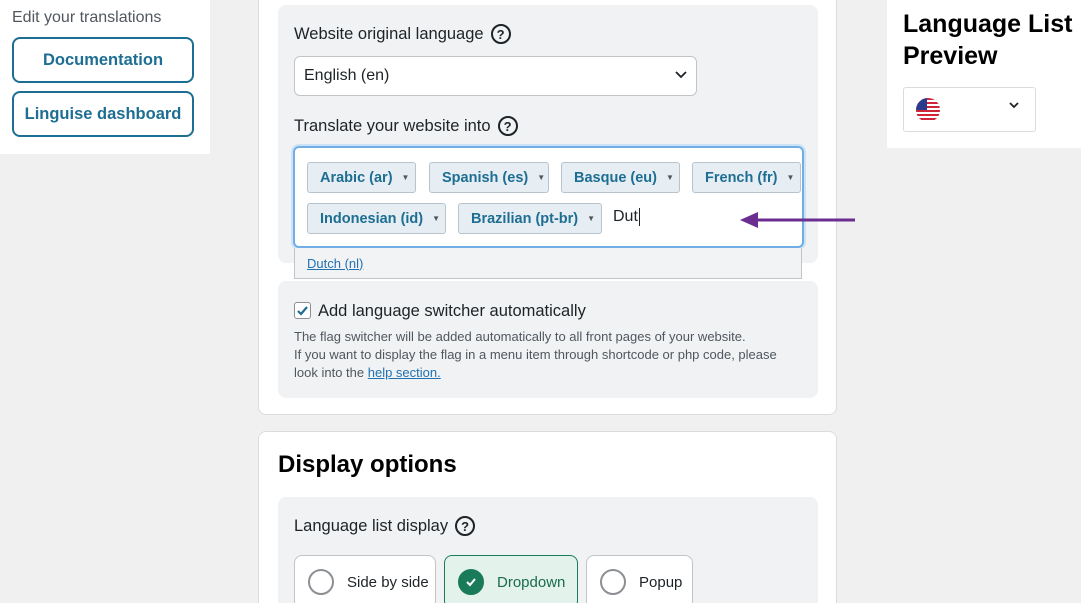 The width and height of the screenshot is (1081, 603). I want to click on language-suggestion-item: Dutch (nl), so click(548, 263).